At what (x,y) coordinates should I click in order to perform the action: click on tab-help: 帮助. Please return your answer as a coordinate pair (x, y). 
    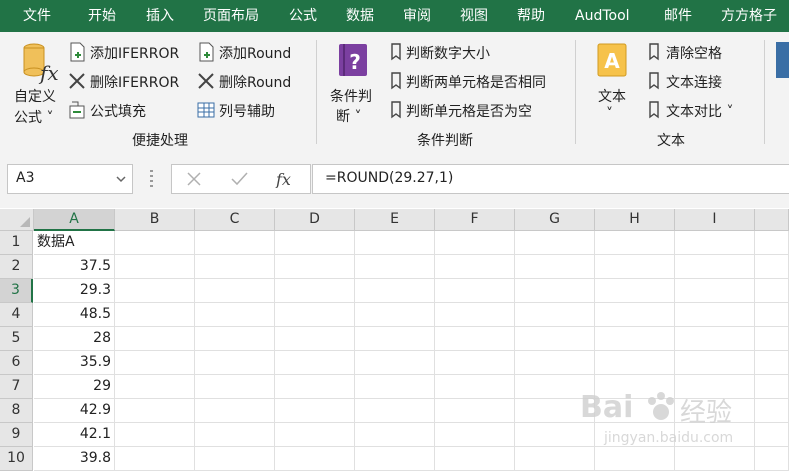
    Looking at the image, I should click on (531, 16).